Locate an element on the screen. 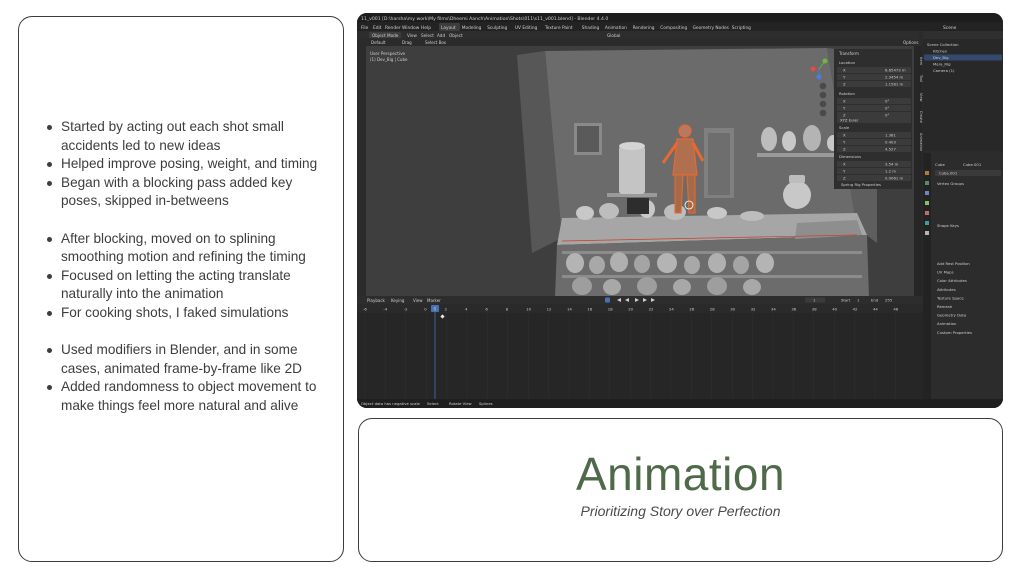 This screenshot has height=576, width=1024. scale-fields: X 1.381Y 0.403Z 4.527 is located at coordinates (874, 142).